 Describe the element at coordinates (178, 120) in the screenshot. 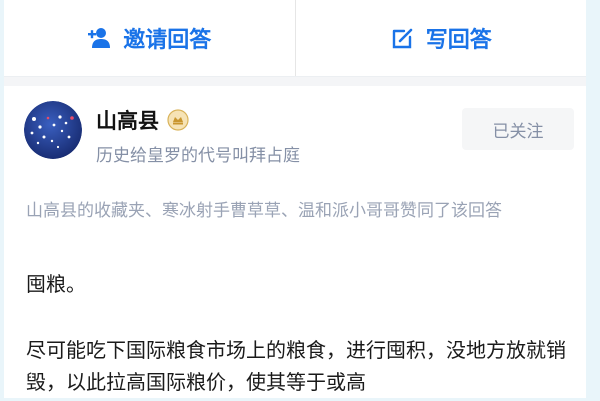

I see `verified-badge-icon` at that location.